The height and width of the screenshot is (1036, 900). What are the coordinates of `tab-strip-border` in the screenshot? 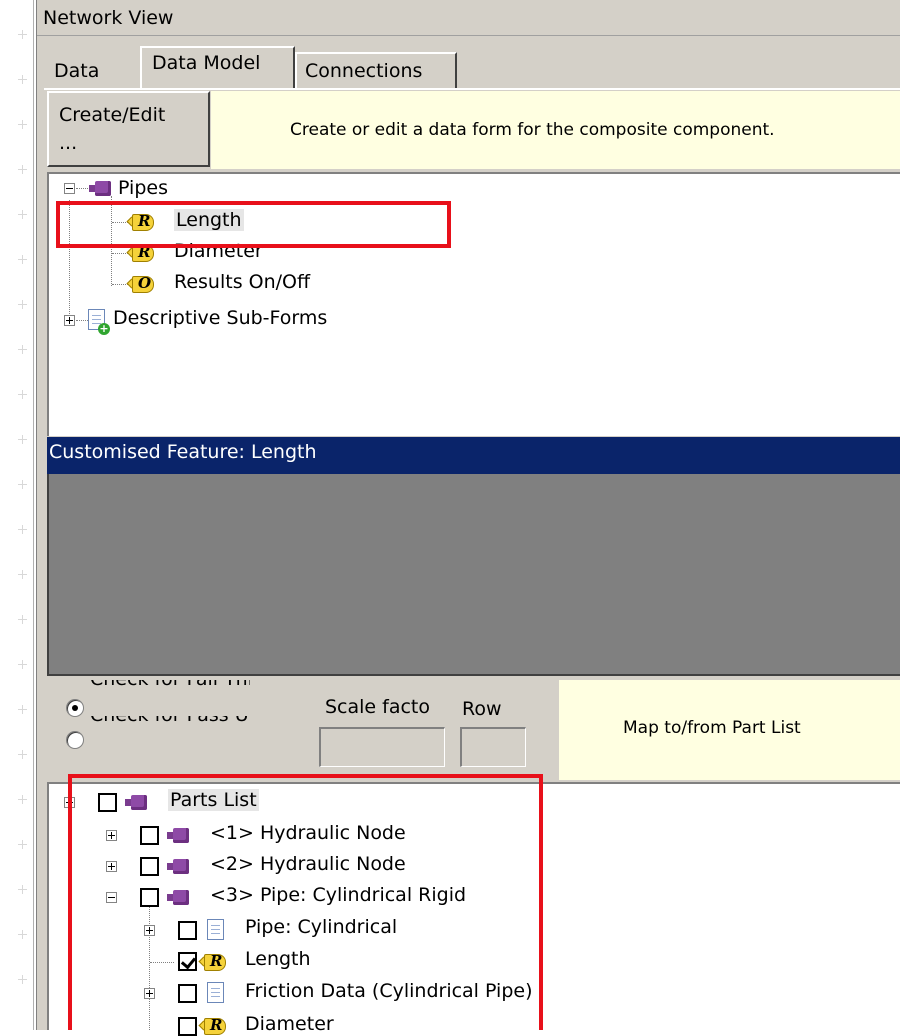 It's located at (472, 89).